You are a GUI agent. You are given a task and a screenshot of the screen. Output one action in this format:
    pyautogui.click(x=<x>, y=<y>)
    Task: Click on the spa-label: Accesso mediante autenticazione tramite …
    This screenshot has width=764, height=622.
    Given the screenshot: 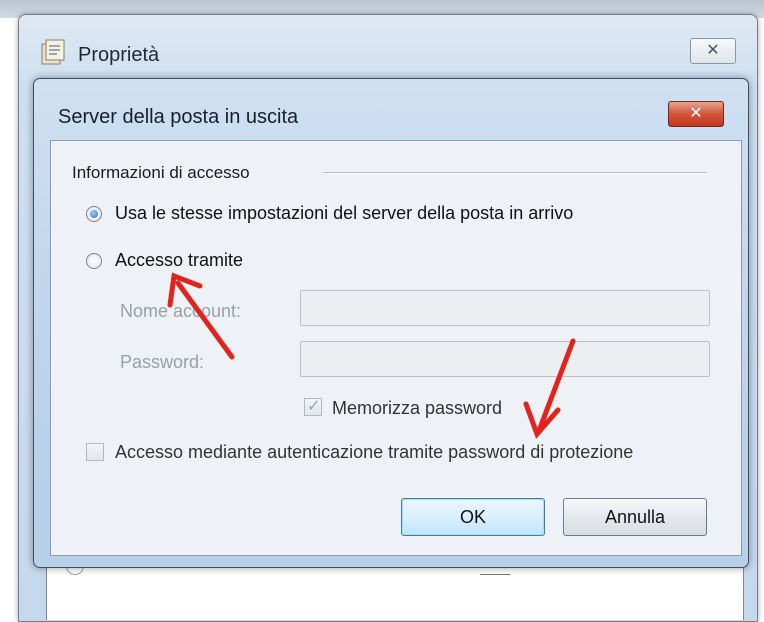 What is the action you would take?
    pyautogui.click(x=374, y=452)
    